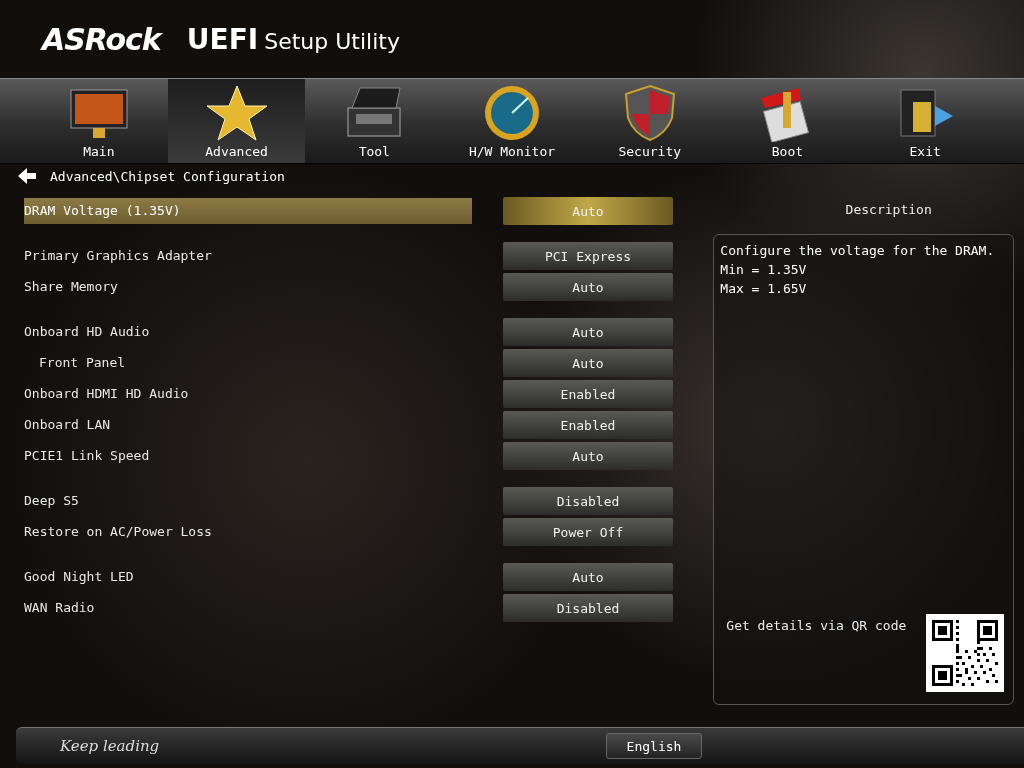 The width and height of the screenshot is (1024, 768). I want to click on menu-tab: Boot, so click(787, 121).